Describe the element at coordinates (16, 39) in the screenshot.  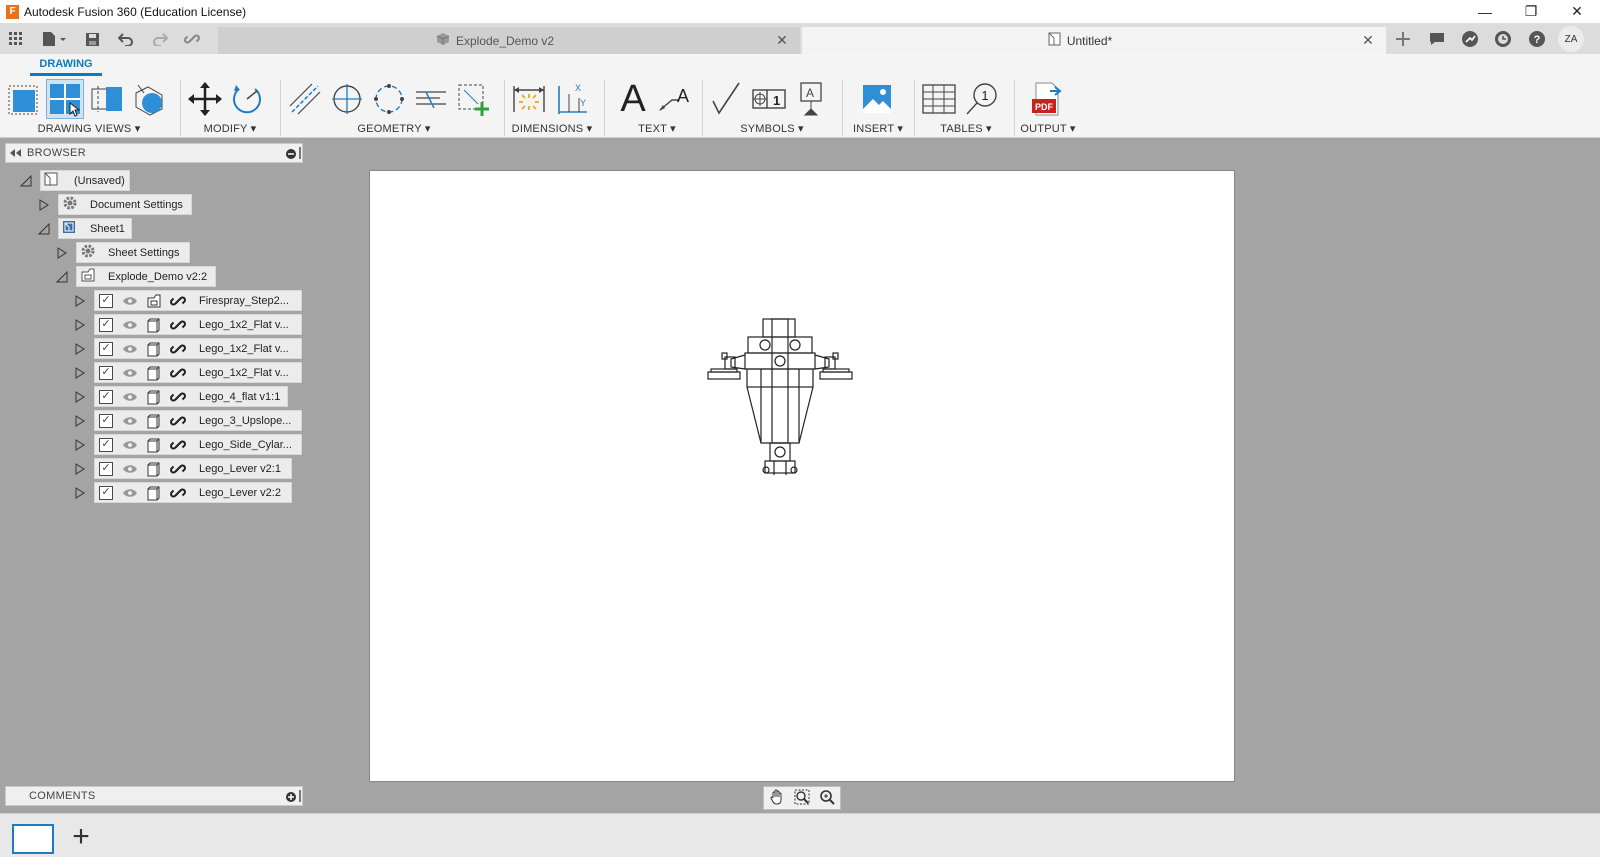
I see `data-panel-grid-icon` at that location.